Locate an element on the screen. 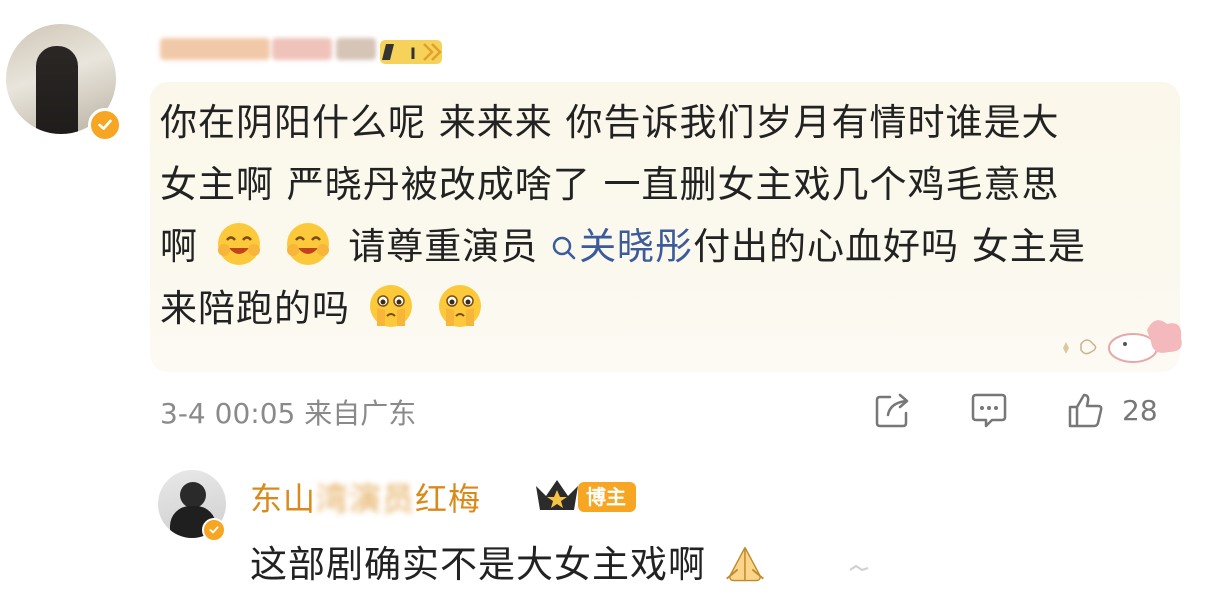  comment-text-segment: 来陪跑的吗 is located at coordinates (255, 308).